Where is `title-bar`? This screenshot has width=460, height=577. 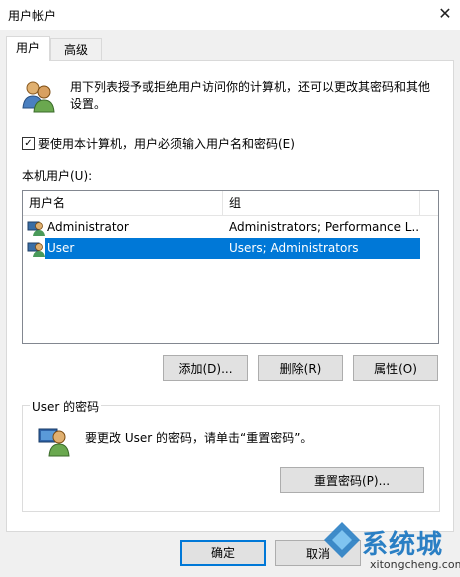 title-bar is located at coordinates (230, 15).